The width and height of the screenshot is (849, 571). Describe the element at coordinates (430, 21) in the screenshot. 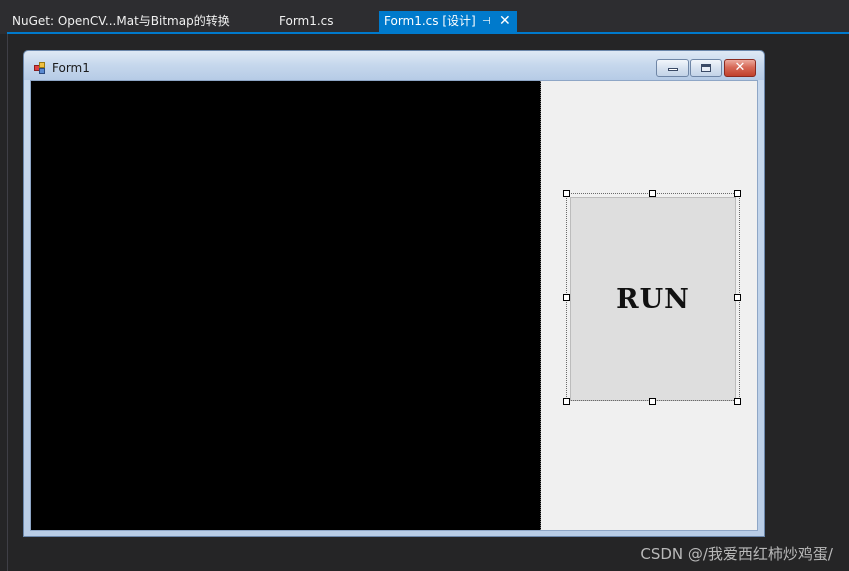

I see `tab-form1-designer-label: Form1.cs [设计]` at that location.